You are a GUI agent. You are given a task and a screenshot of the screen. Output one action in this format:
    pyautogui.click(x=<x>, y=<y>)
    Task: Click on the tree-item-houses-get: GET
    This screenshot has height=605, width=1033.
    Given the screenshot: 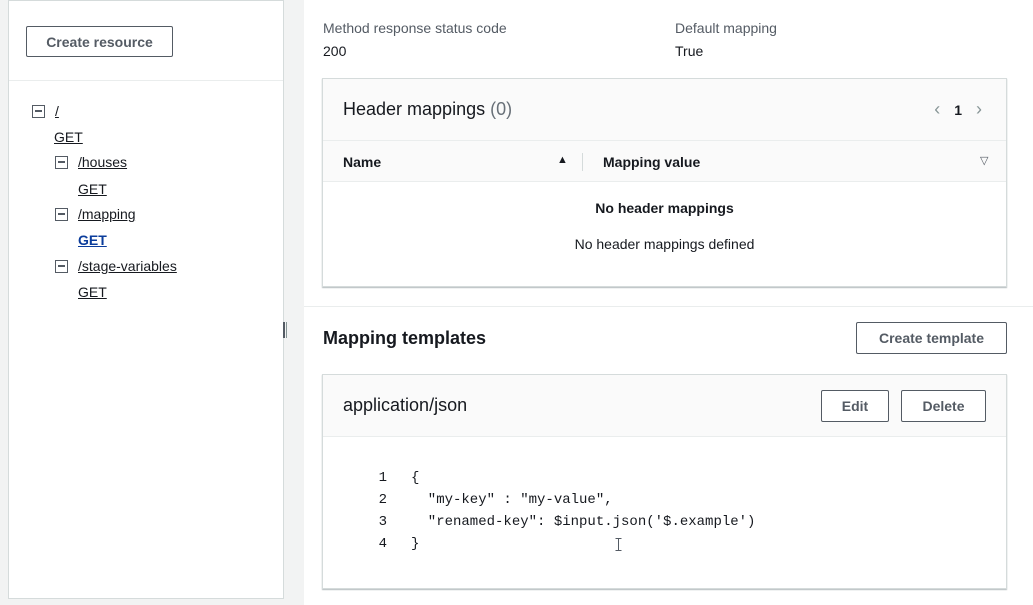 What is the action you would take?
    pyautogui.click(x=92, y=189)
    